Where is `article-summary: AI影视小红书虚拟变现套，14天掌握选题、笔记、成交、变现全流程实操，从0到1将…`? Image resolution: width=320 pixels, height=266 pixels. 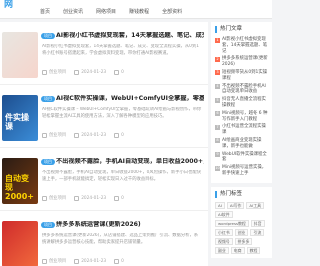
article-summary: AI影视小红书虚拟变现套，14天掌握选题、笔记、成交、变现全流程实操，从0到1将… is located at coordinates (120, 50).